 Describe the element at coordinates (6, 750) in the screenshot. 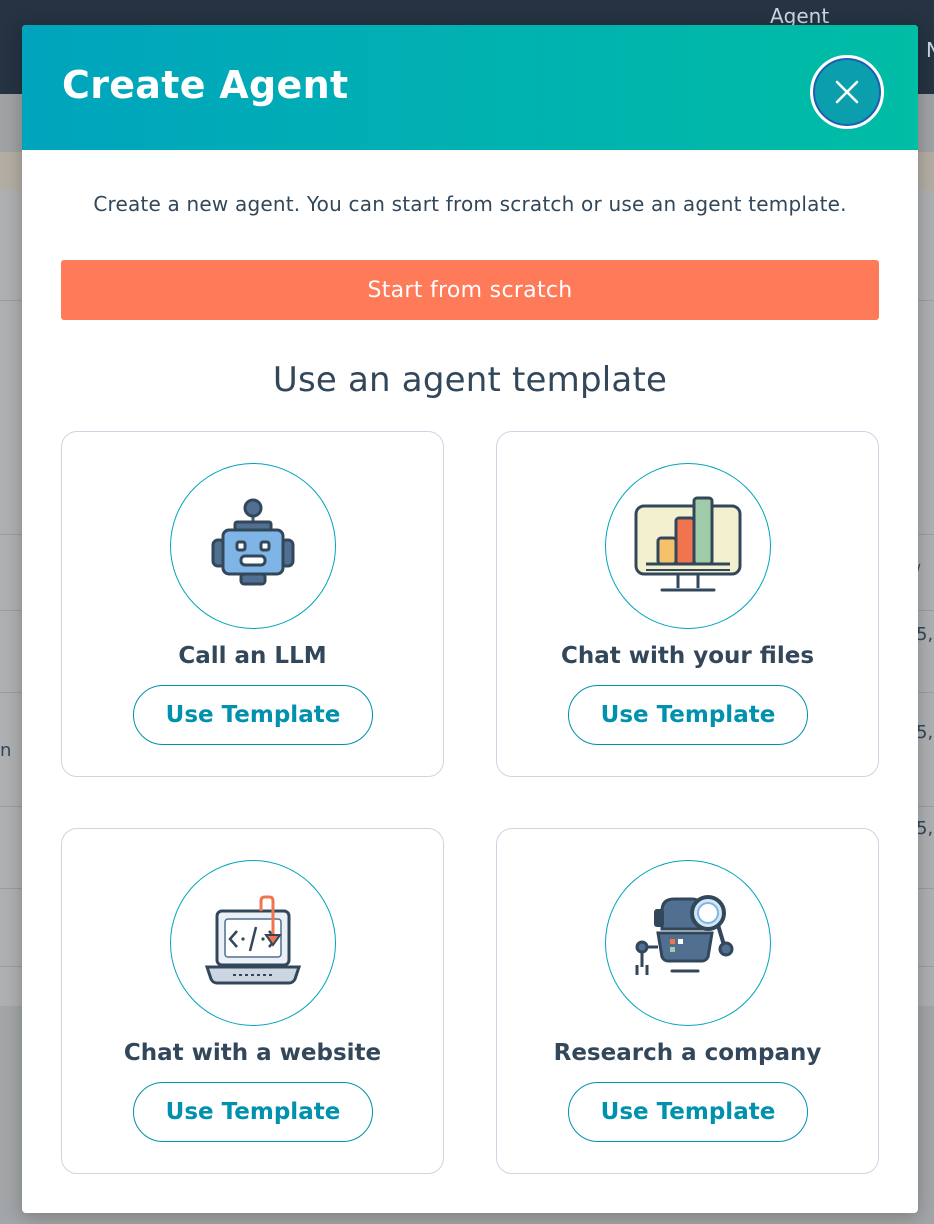

I see `background-cell: n` at that location.